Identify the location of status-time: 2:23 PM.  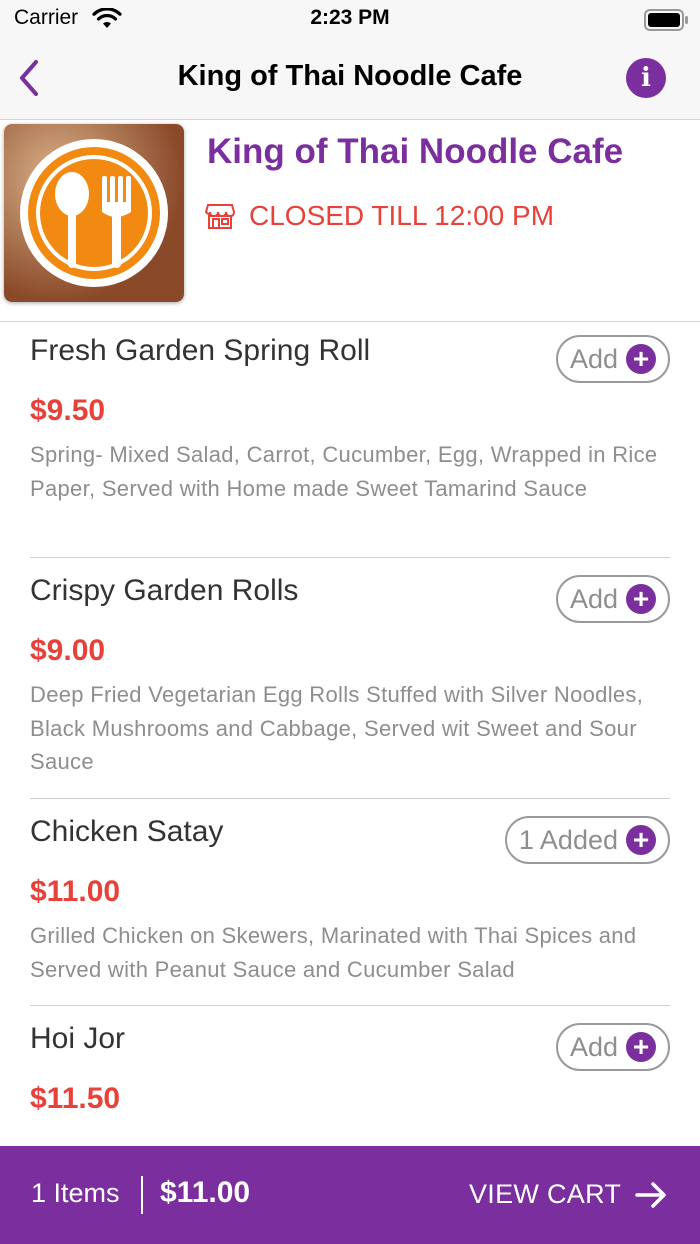
(350, 17).